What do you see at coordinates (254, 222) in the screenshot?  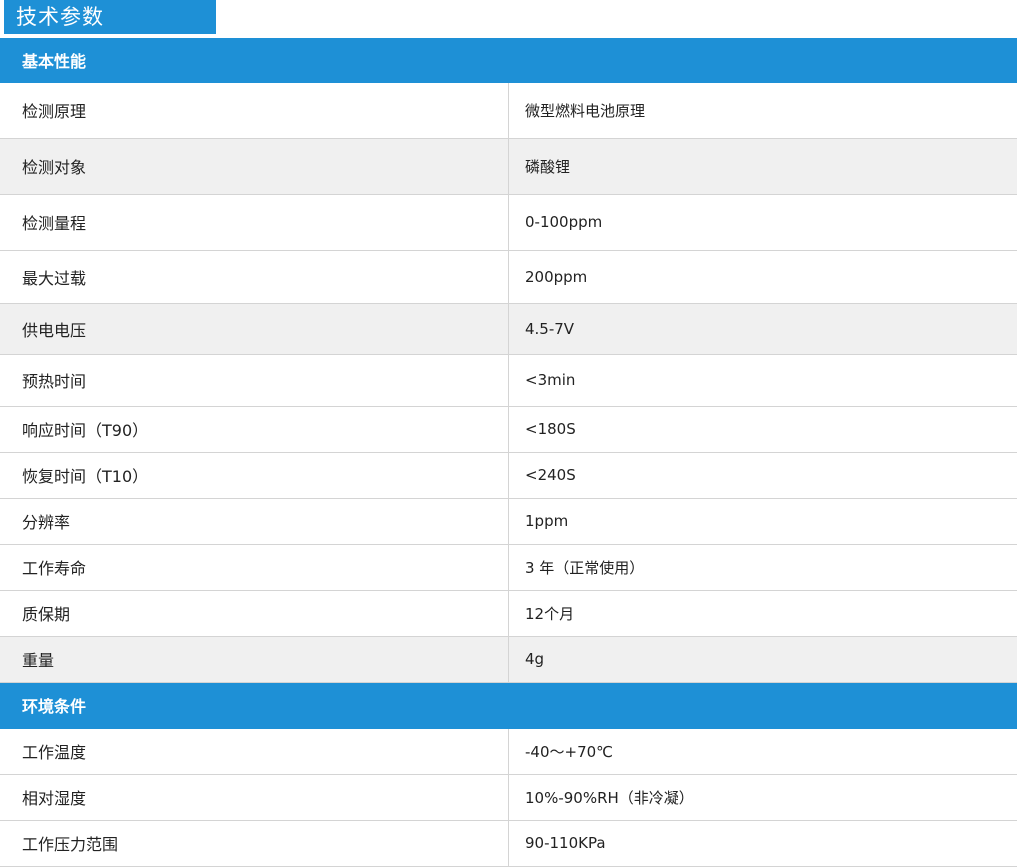 I see `row-label: 检测量程` at bounding box center [254, 222].